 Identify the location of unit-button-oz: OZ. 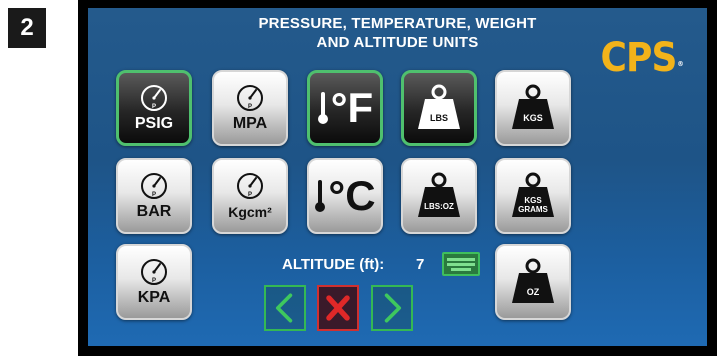
(533, 282).